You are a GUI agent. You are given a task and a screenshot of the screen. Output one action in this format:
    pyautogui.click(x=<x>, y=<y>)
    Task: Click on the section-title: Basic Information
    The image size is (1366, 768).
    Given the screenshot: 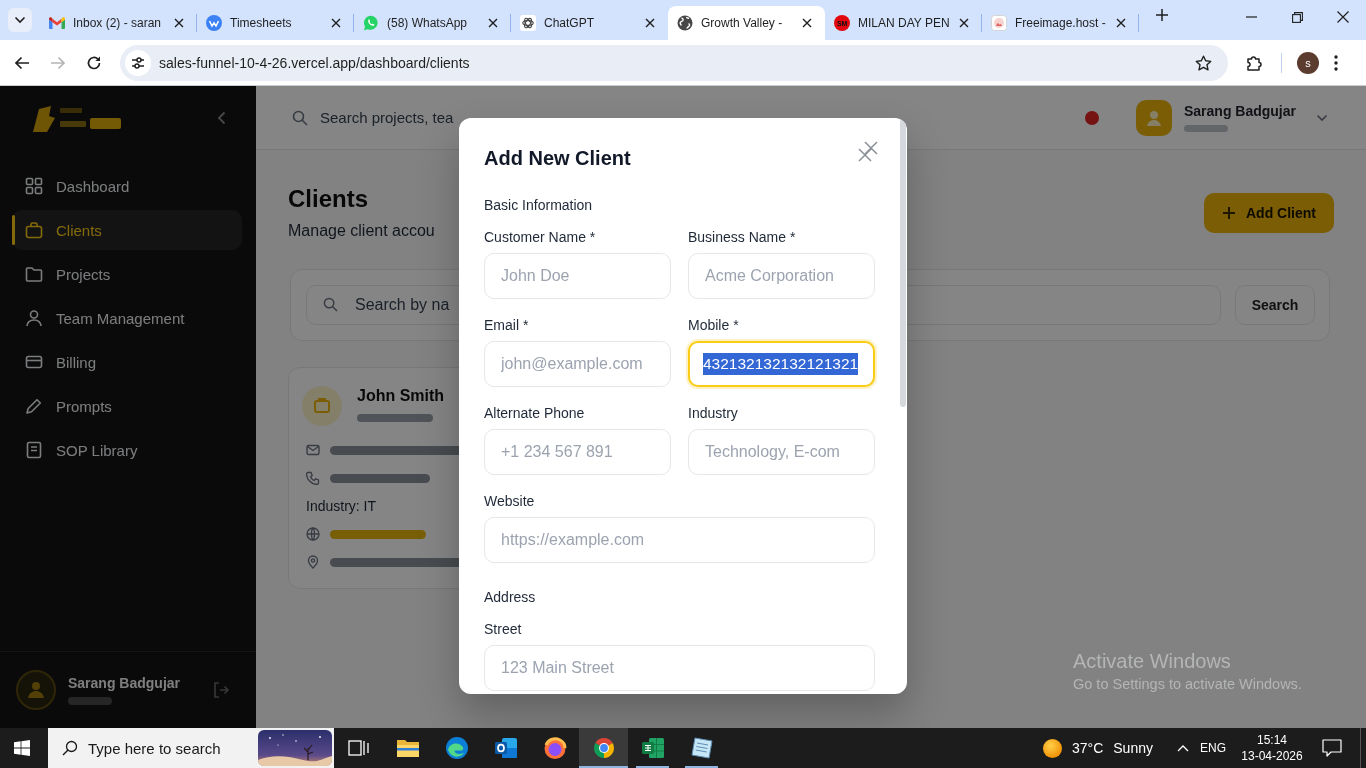 What is the action you would take?
    pyautogui.click(x=538, y=205)
    